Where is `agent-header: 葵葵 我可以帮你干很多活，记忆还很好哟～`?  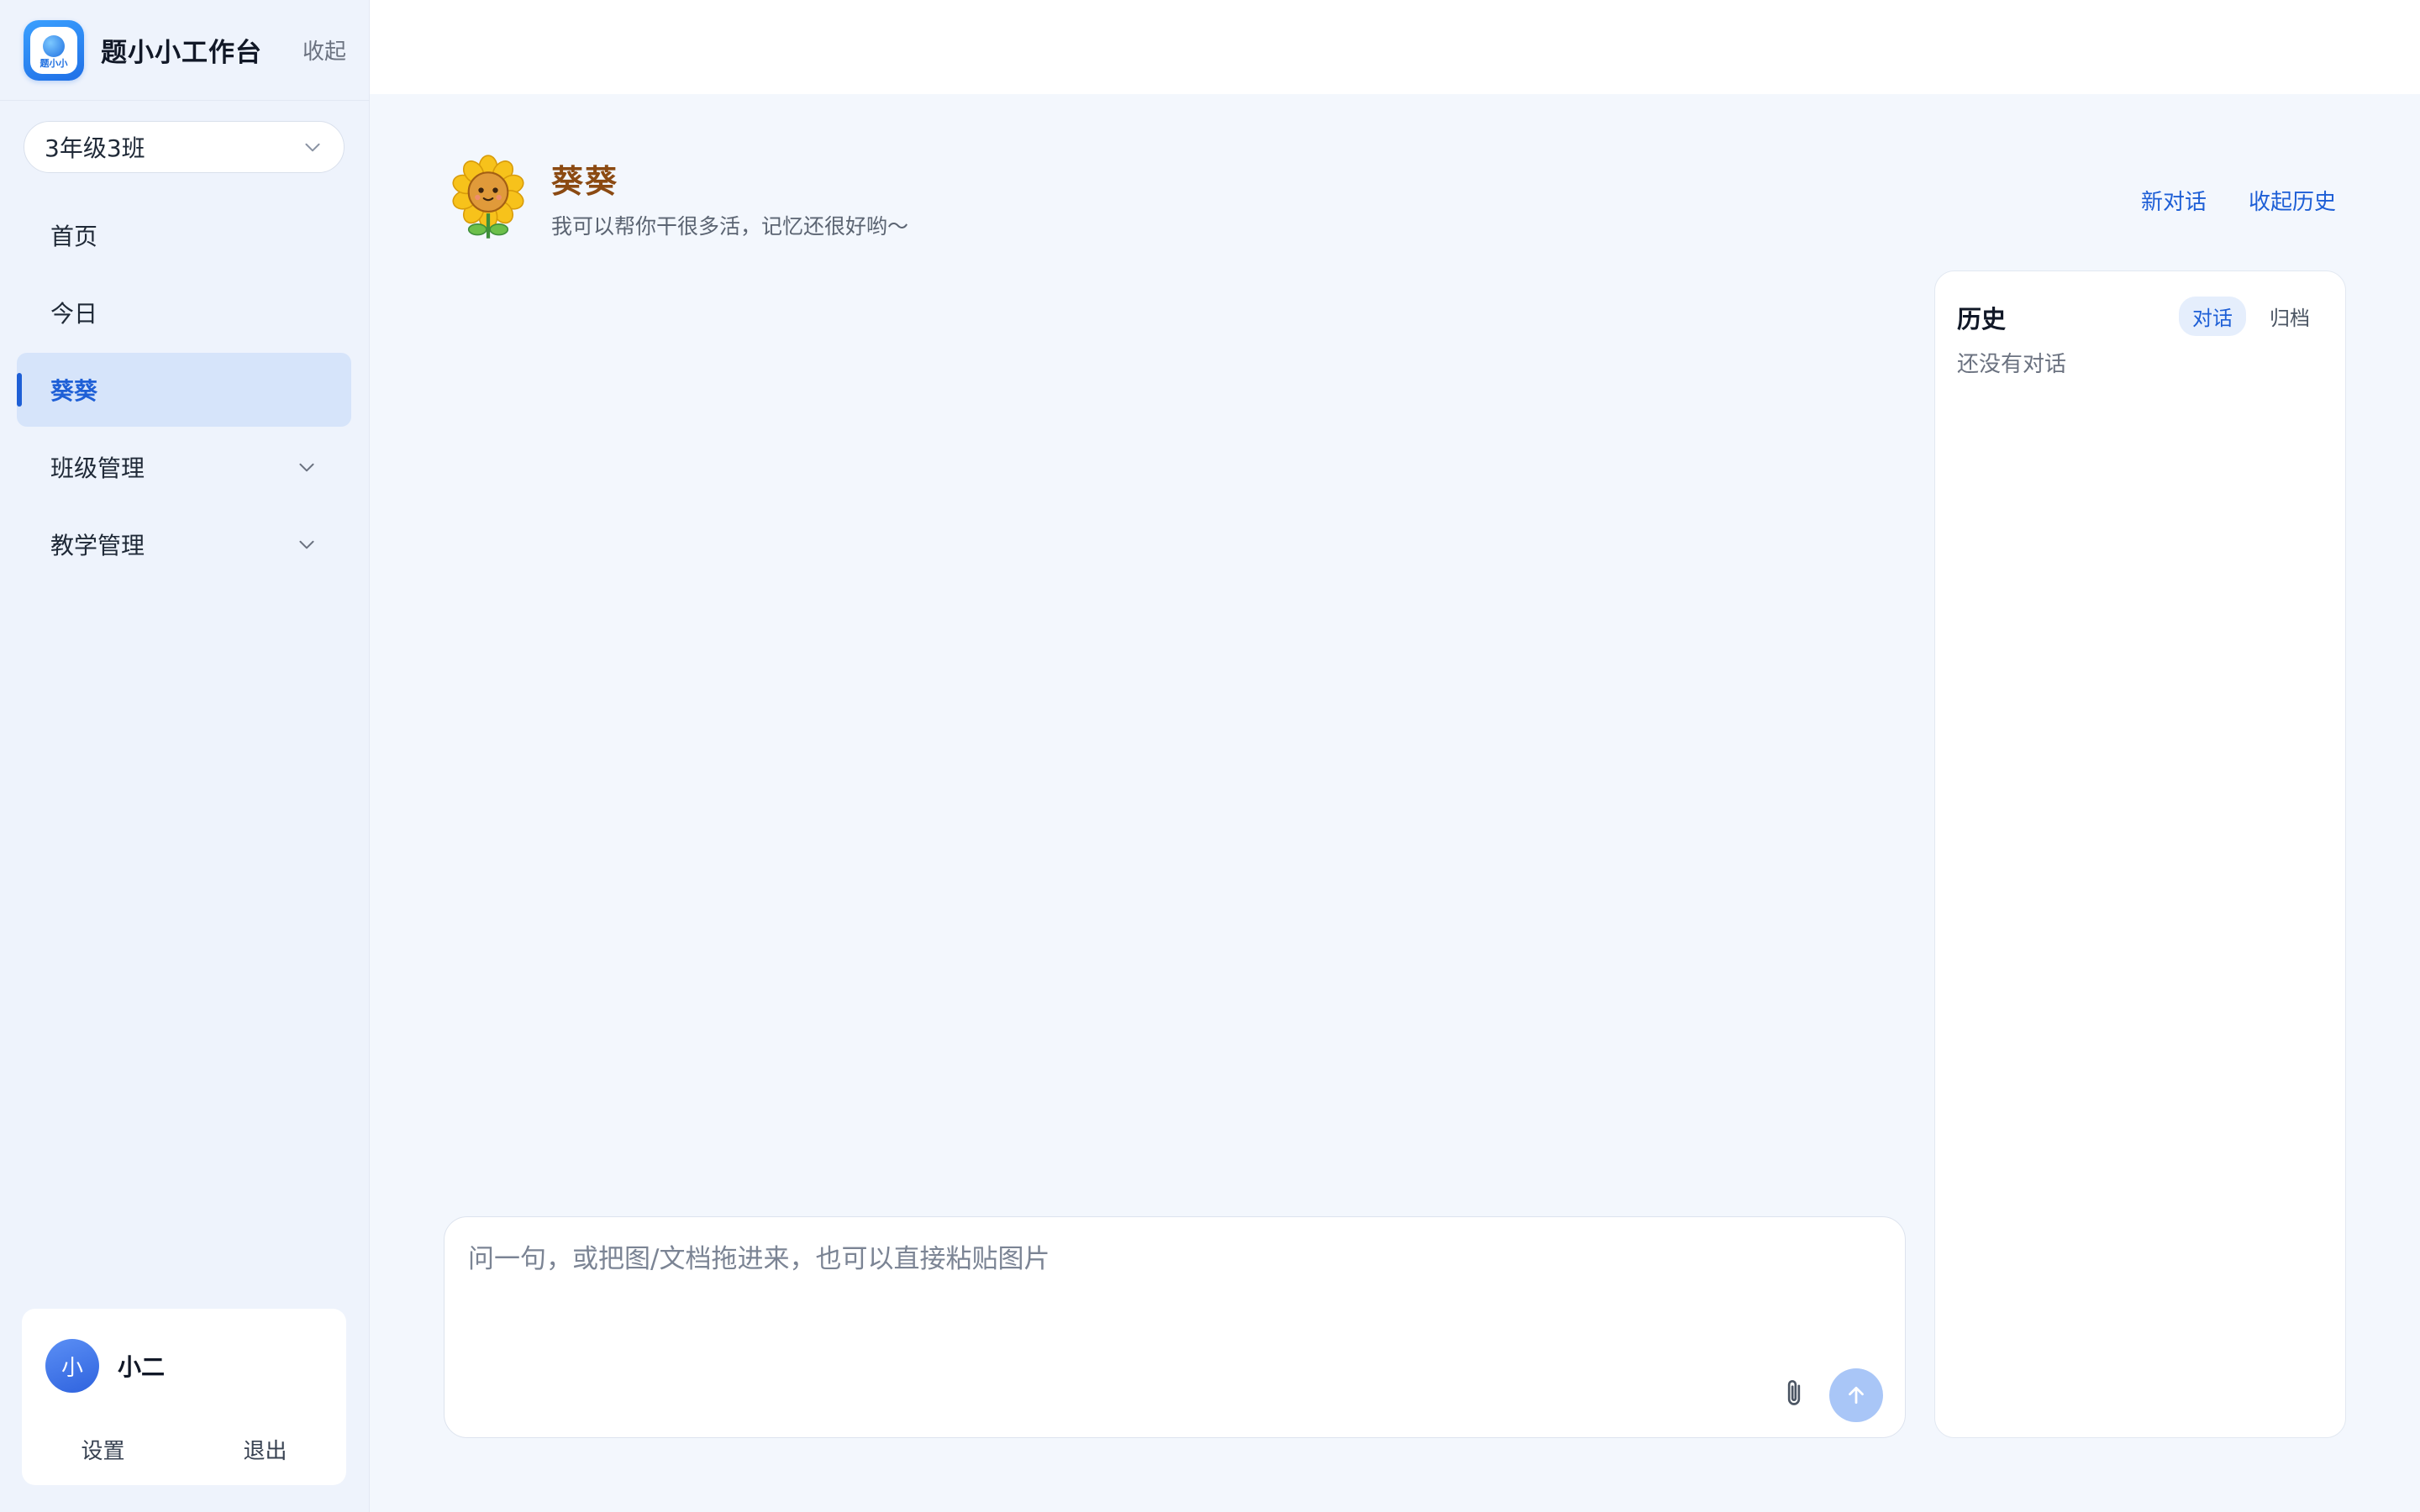
agent-header: 葵葵 我可以帮你干很多活，记忆还很好哟～ is located at coordinates (676, 197).